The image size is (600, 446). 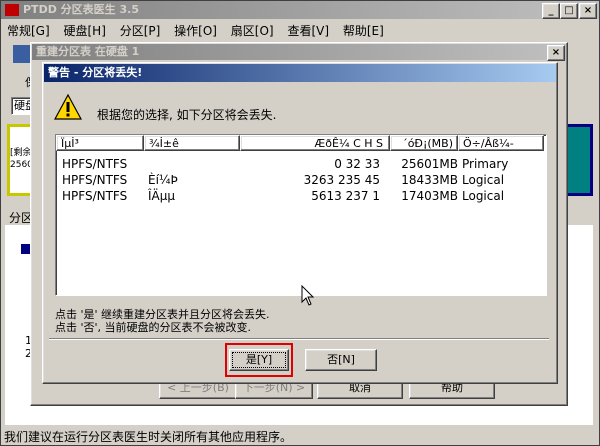 I want to click on warning-icon, so click(x=68, y=107).